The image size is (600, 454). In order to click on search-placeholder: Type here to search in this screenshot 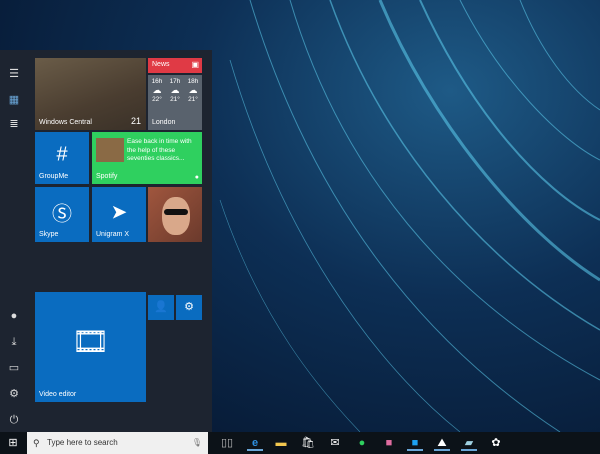, I will do `click(82, 442)`.